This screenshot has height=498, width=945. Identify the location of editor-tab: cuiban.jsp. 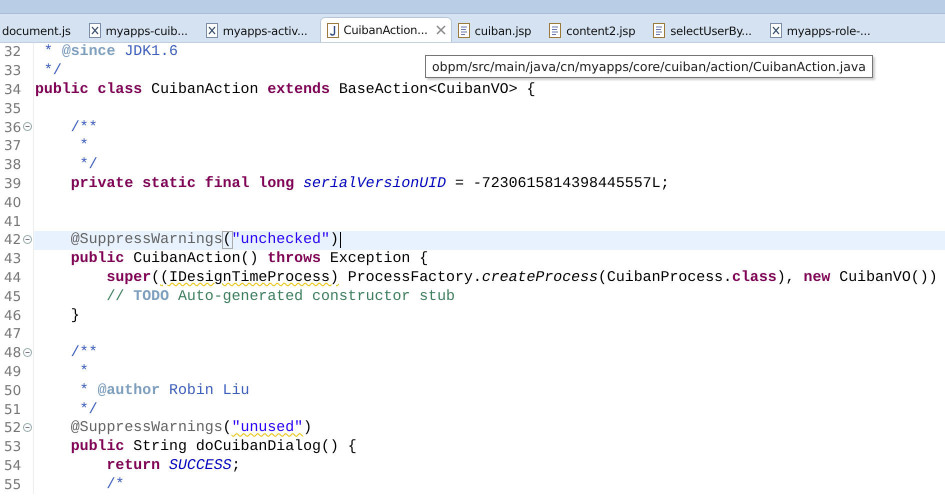
(498, 30).